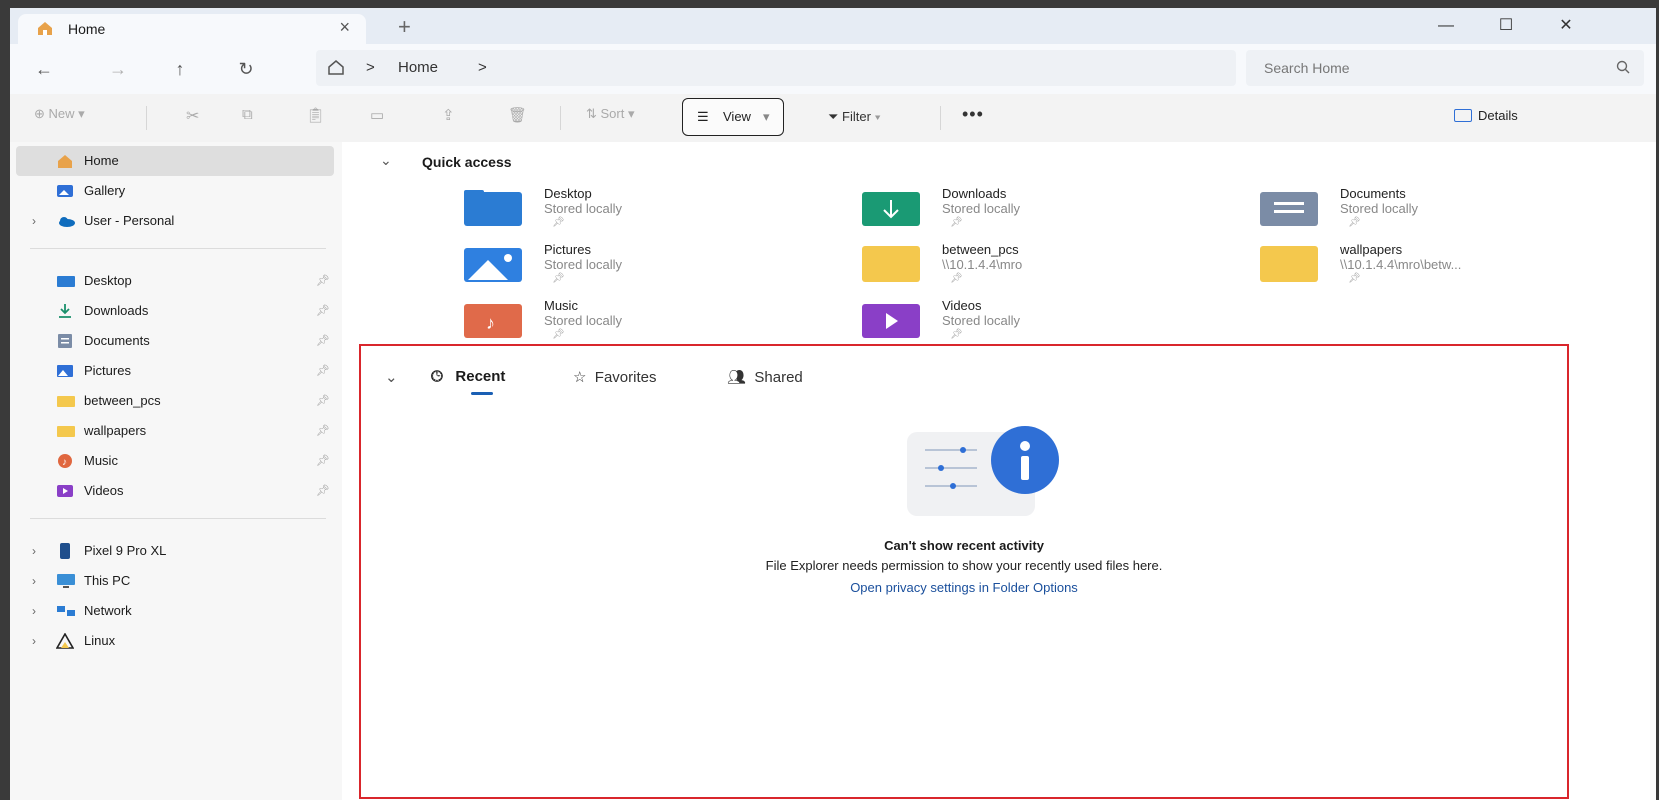 This screenshot has width=1659, height=800. What do you see at coordinates (614, 377) in the screenshot?
I see `tab-favorites: ☆ Favorites` at bounding box center [614, 377].